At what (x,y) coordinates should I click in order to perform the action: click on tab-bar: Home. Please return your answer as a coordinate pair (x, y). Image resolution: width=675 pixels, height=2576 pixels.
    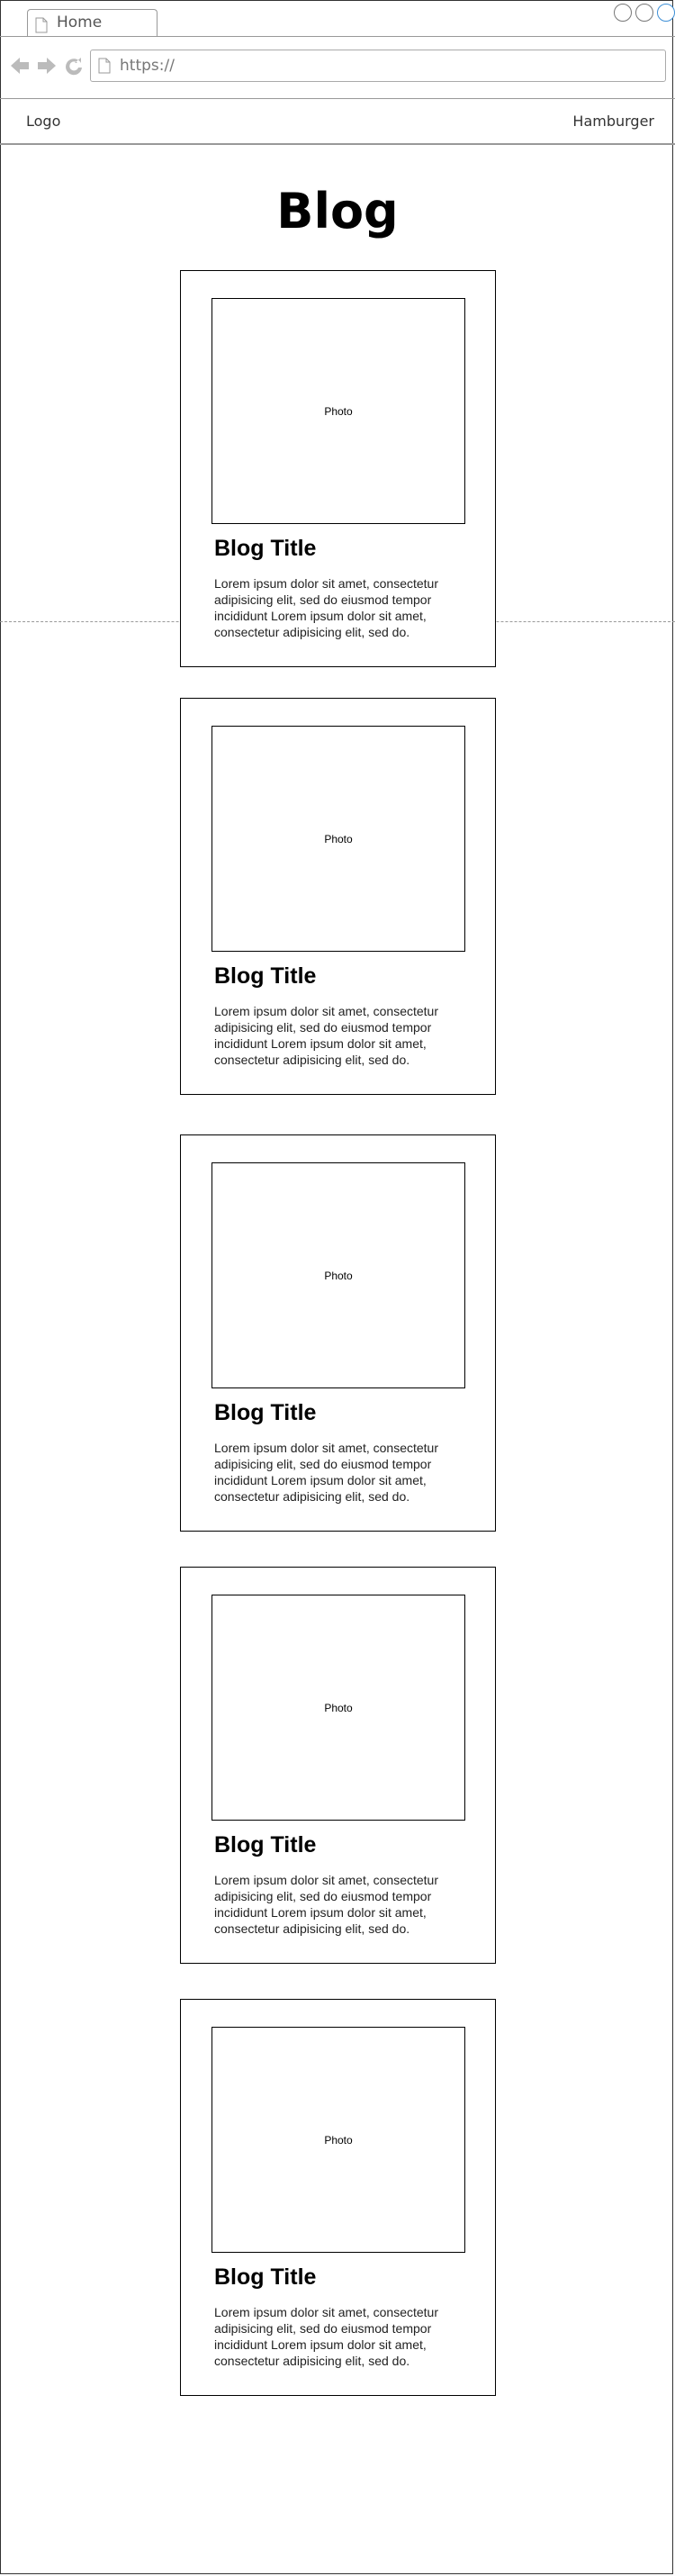
    Looking at the image, I should click on (337, 18).